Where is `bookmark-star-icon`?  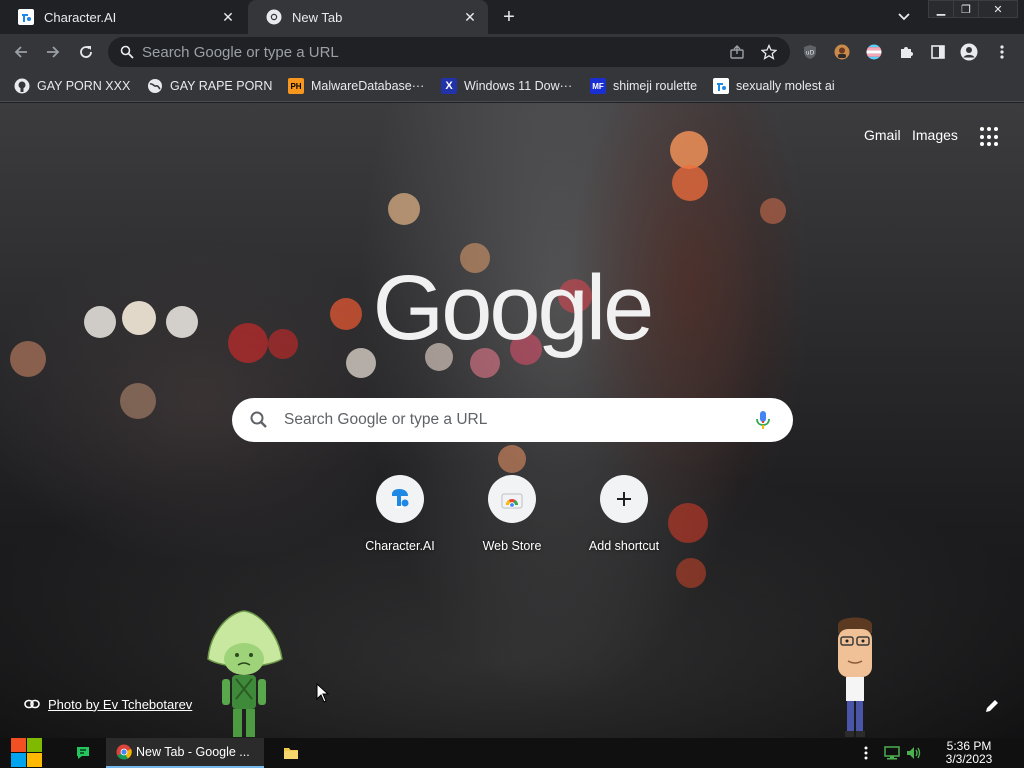
bookmark-star-icon is located at coordinates (769, 52).